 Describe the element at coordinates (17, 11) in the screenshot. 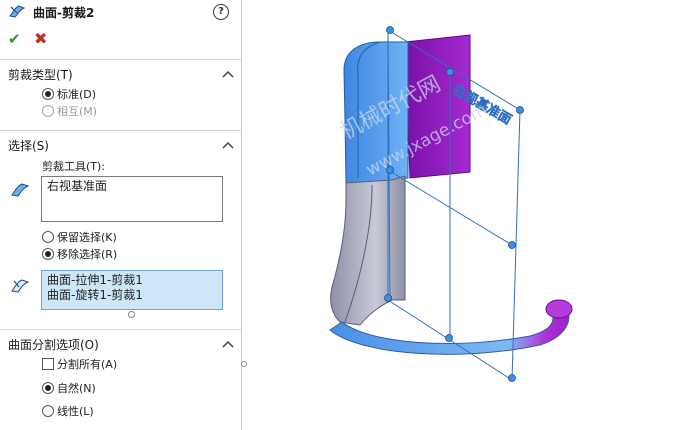

I see `surface-trim-icon` at that location.